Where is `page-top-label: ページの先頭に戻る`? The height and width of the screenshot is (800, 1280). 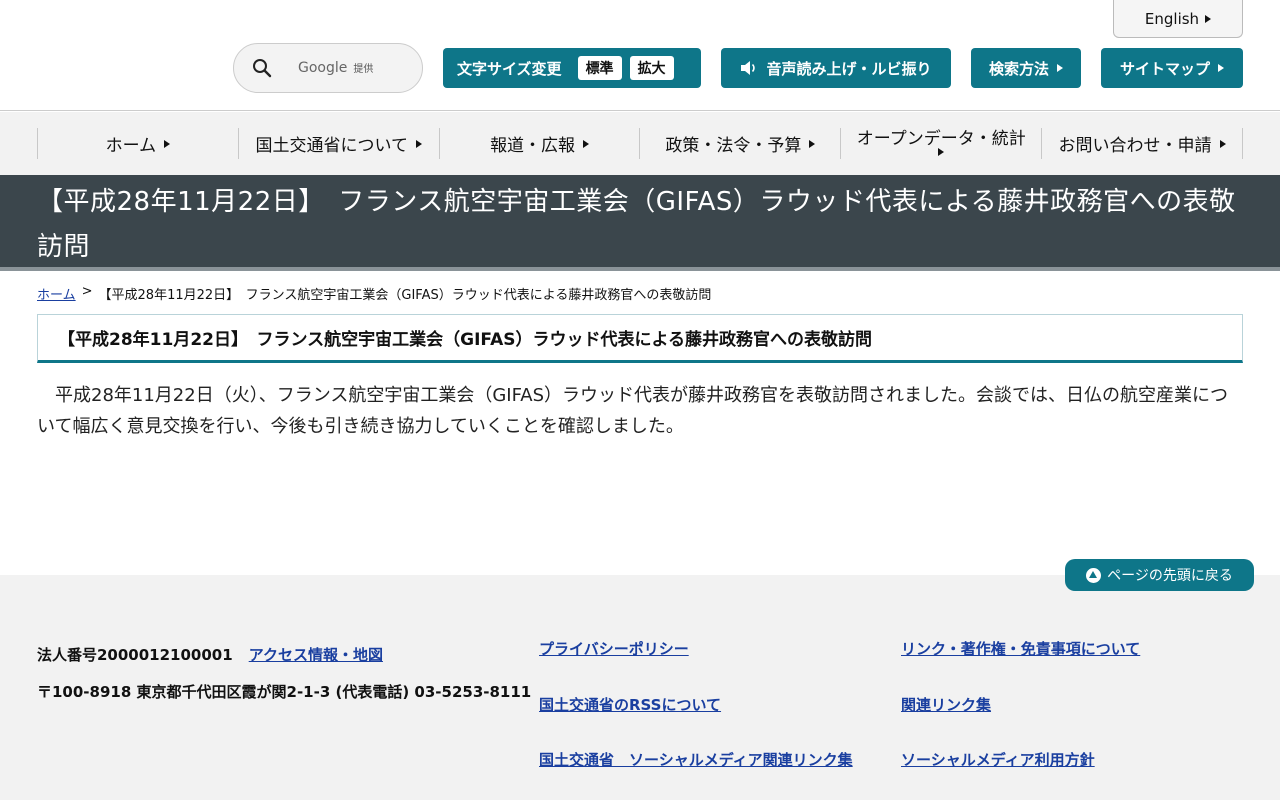 page-top-label: ページの先頭に戻る is located at coordinates (1170, 576).